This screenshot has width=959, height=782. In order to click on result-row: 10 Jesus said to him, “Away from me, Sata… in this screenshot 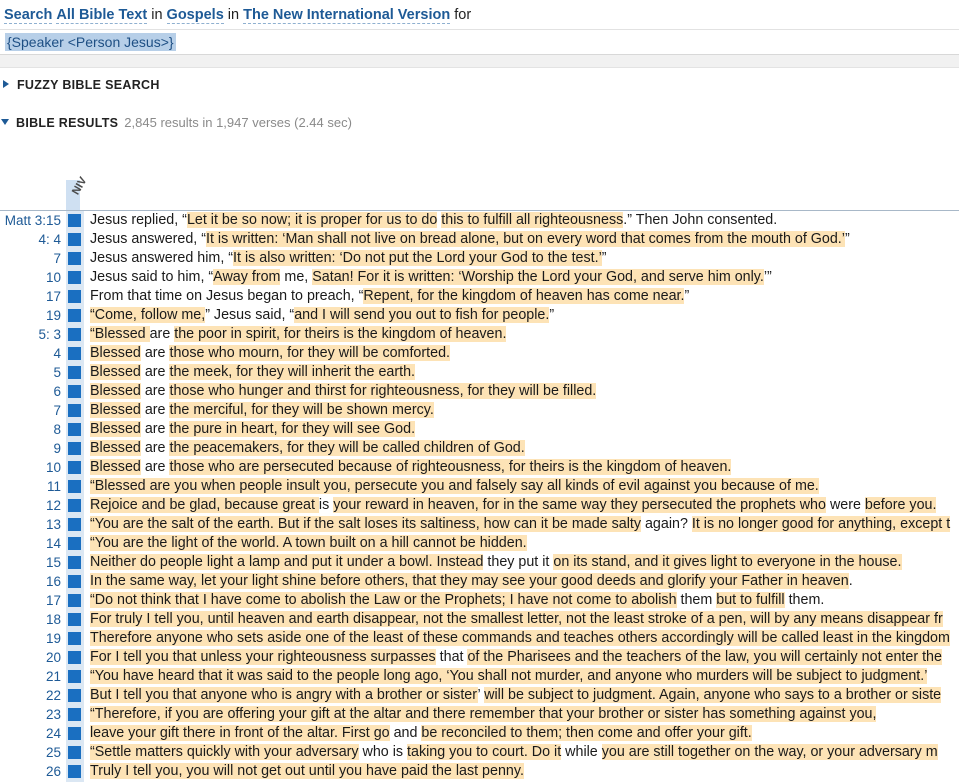, I will do `click(479, 277)`.